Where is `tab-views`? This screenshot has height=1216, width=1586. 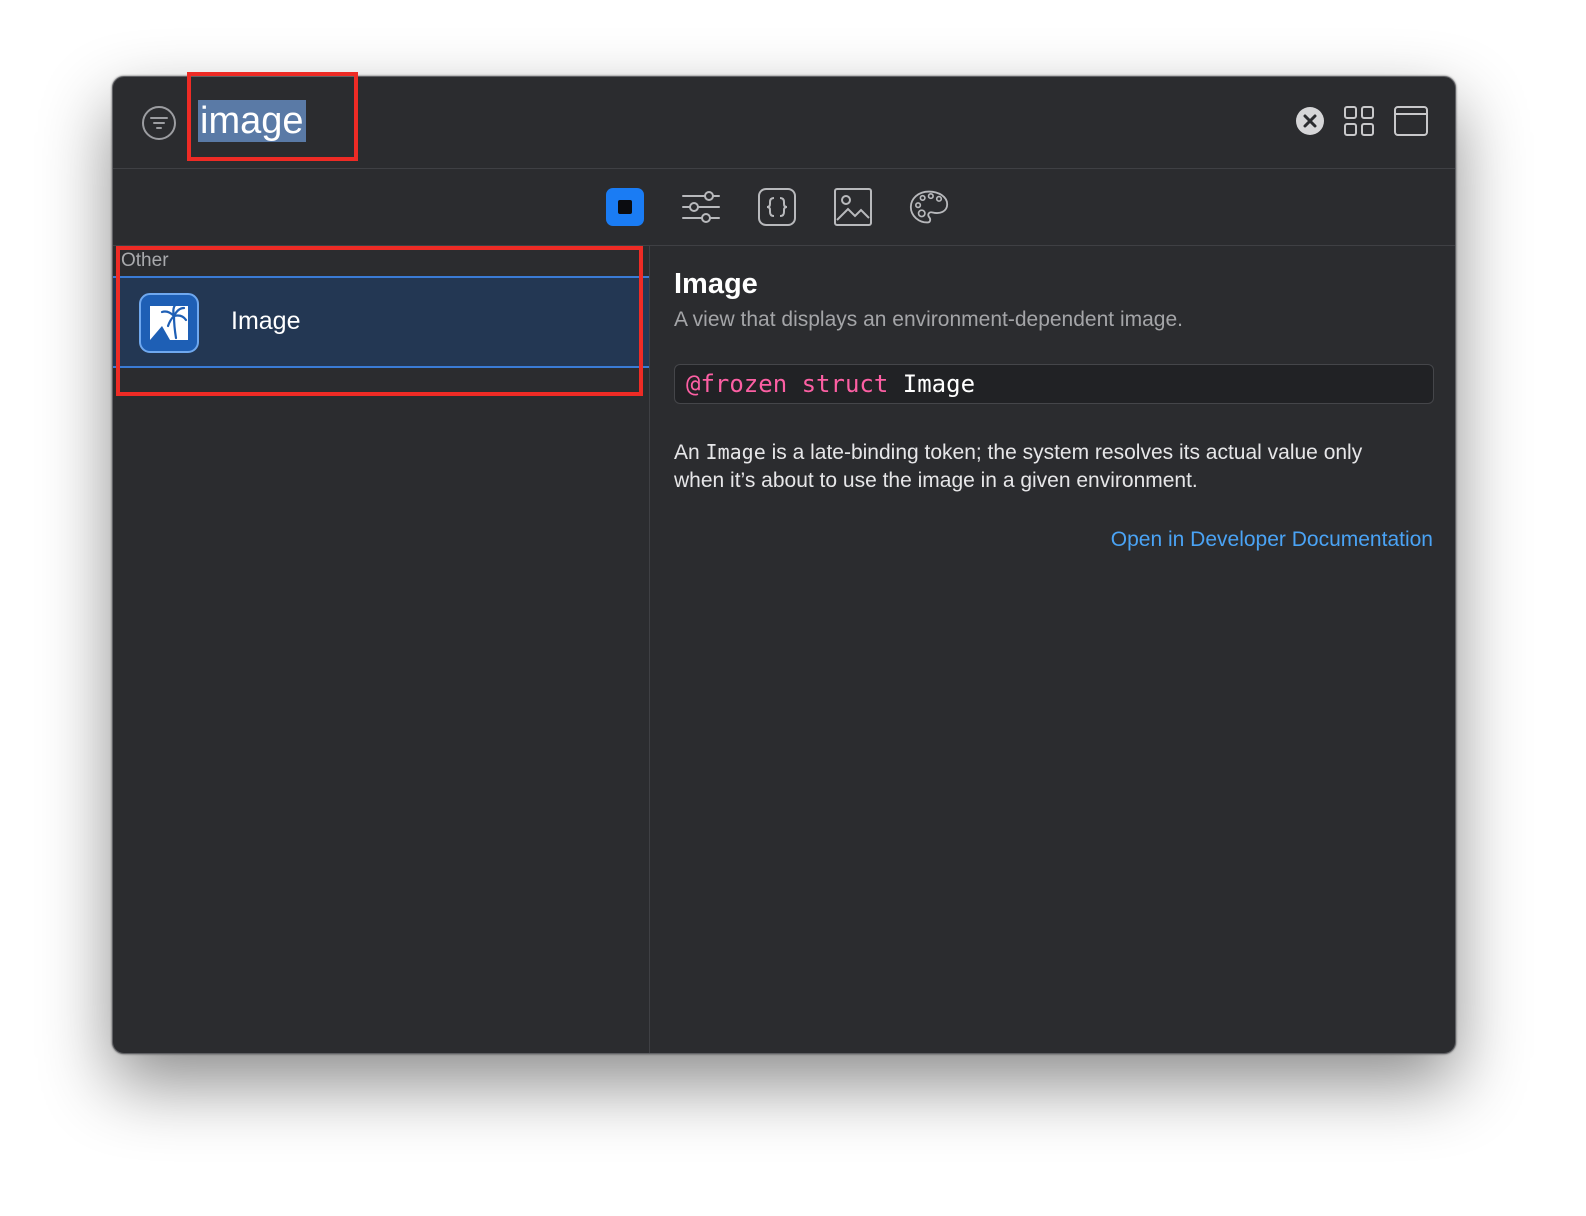
tab-views is located at coordinates (625, 207).